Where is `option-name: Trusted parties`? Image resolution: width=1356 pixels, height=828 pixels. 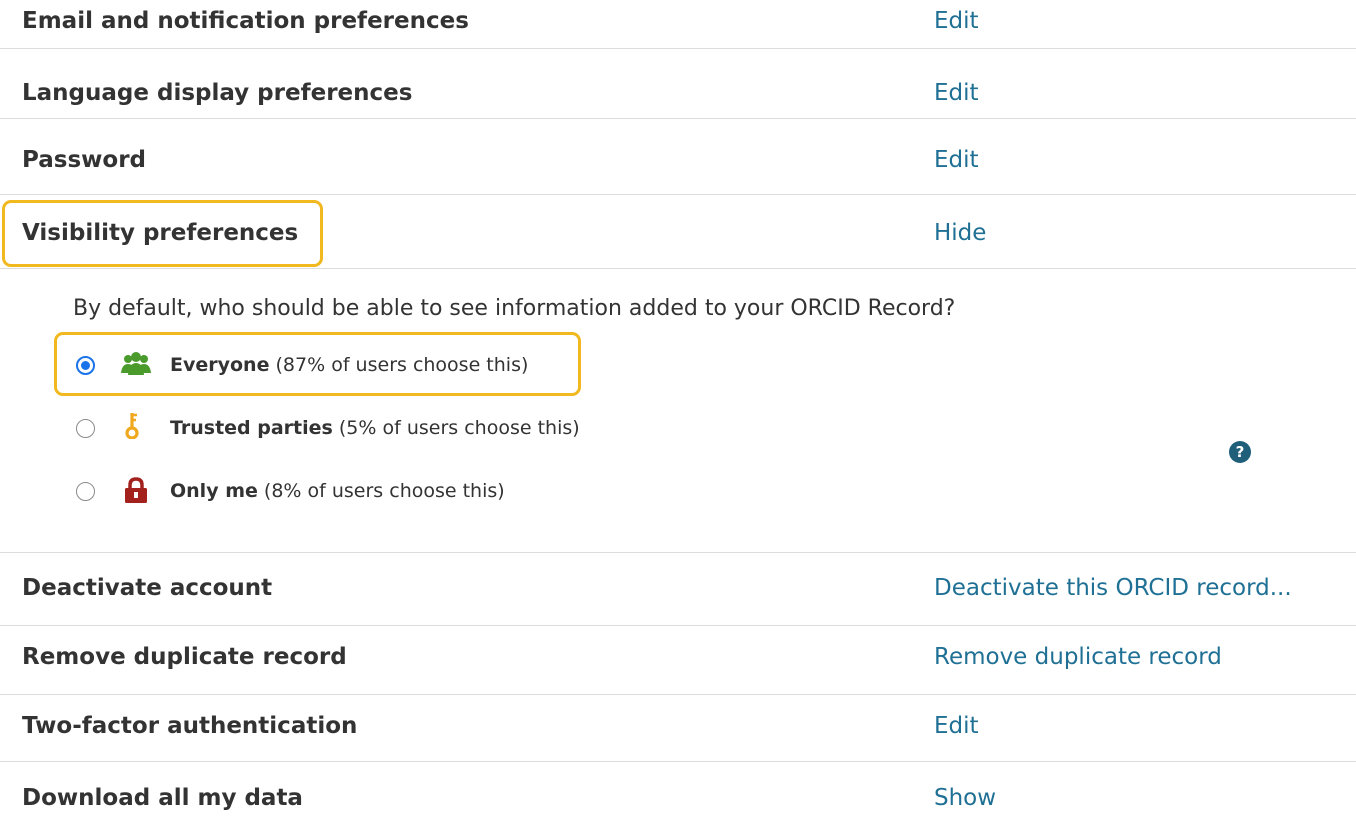 option-name: Trusted parties is located at coordinates (251, 428).